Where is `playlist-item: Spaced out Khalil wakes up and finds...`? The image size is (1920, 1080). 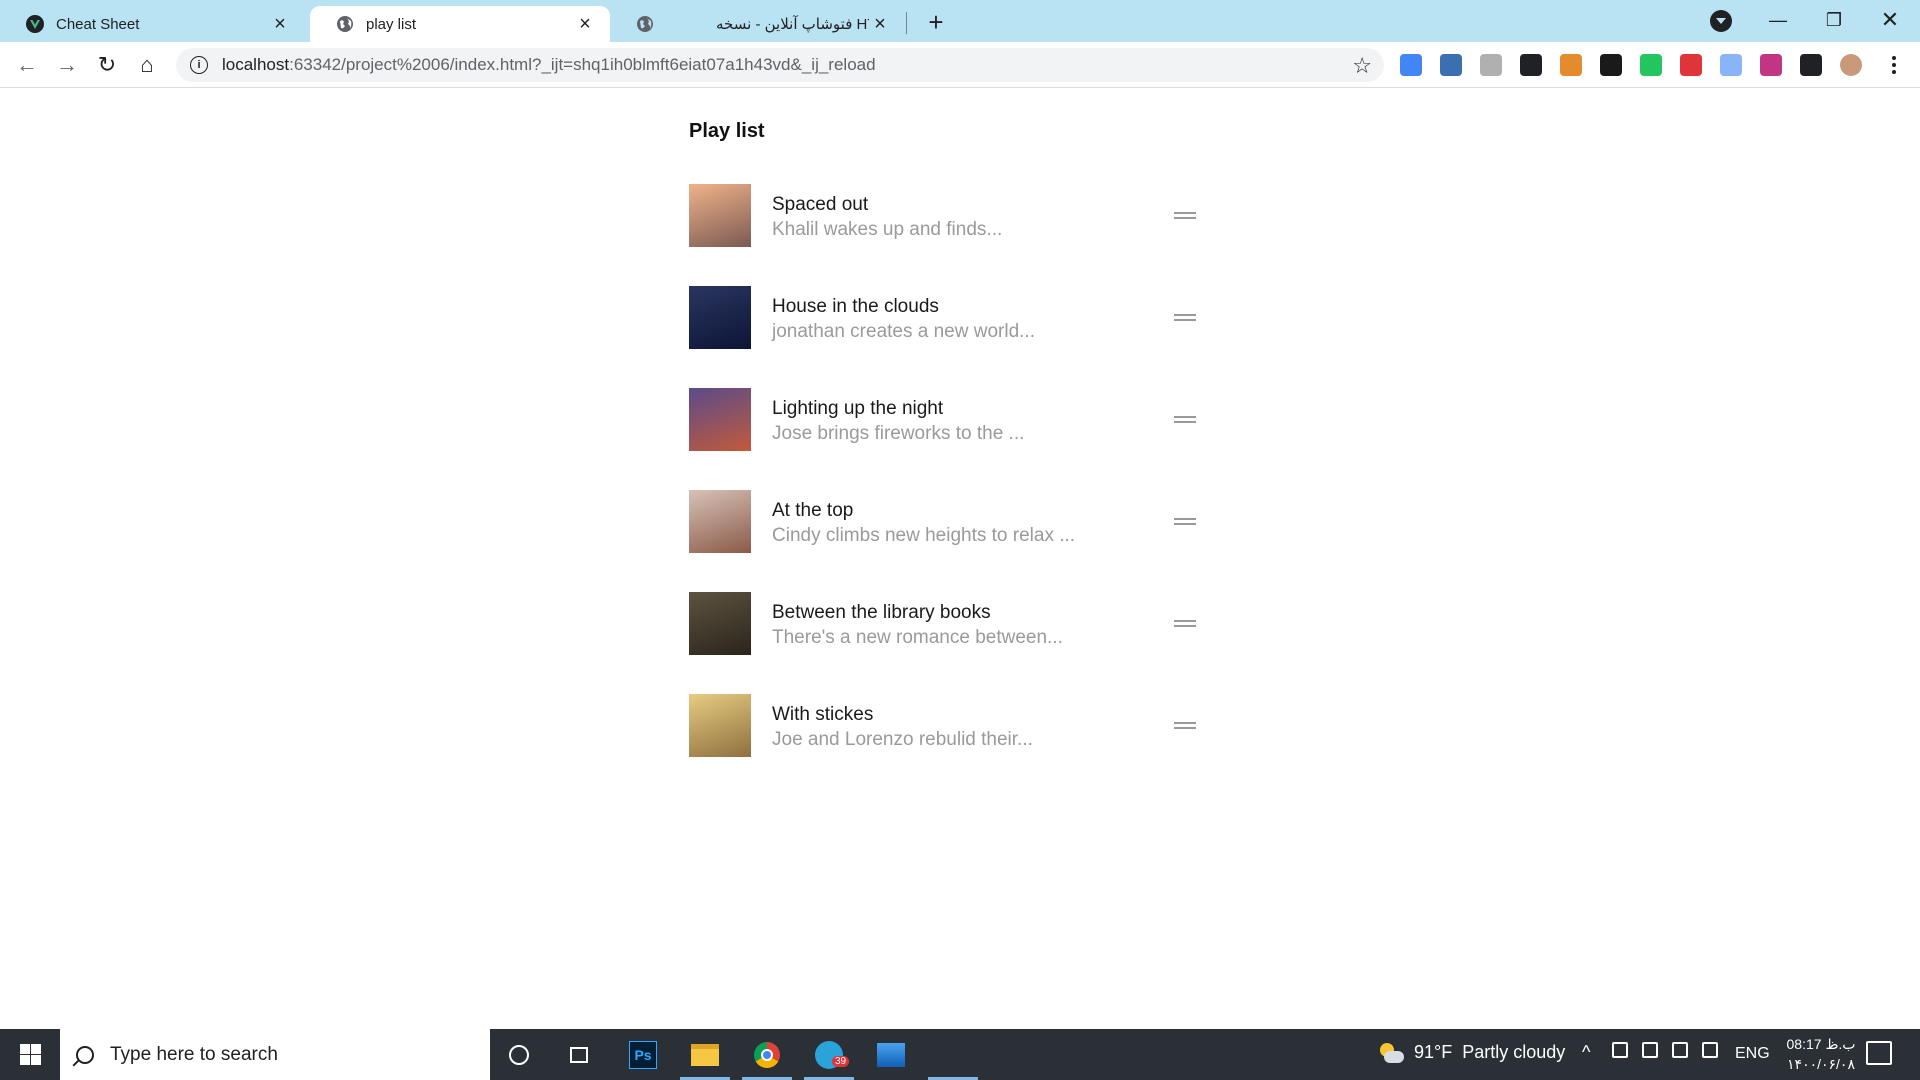 playlist-item: Spaced out Khalil wakes up and finds... is located at coordinates (944, 235).